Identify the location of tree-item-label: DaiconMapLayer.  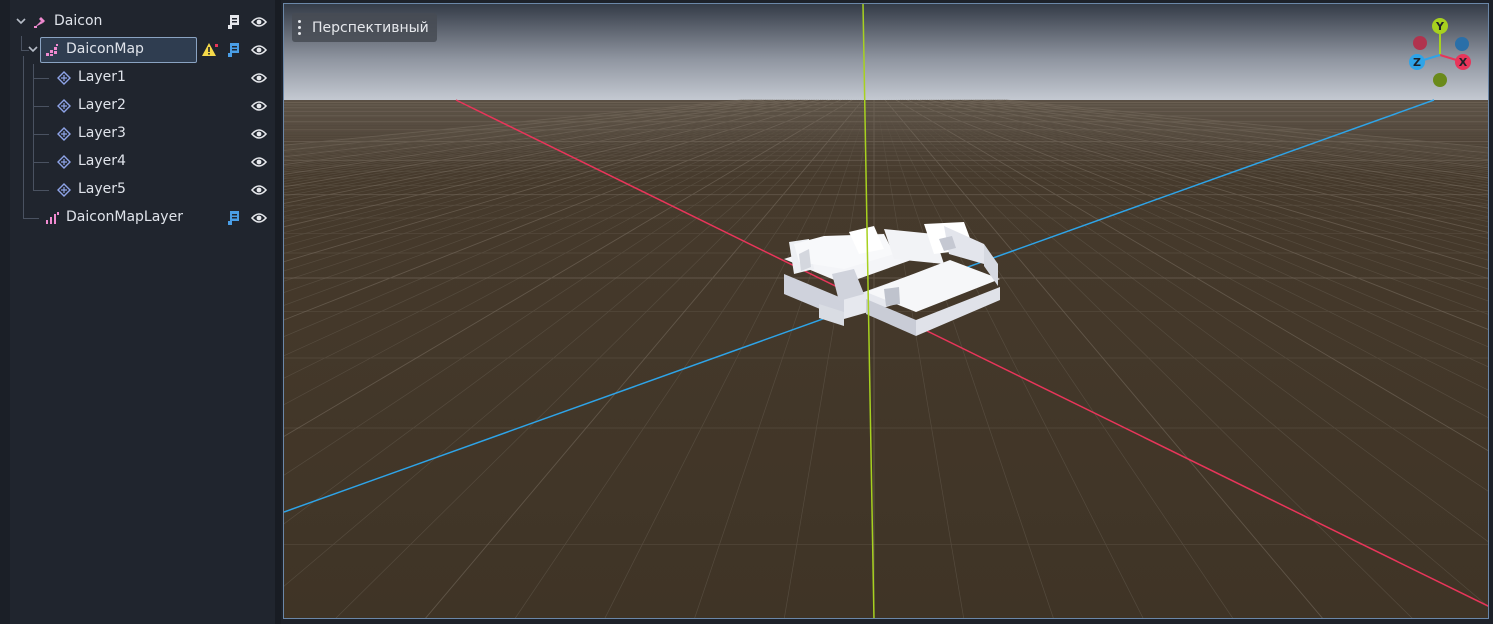
(124, 217).